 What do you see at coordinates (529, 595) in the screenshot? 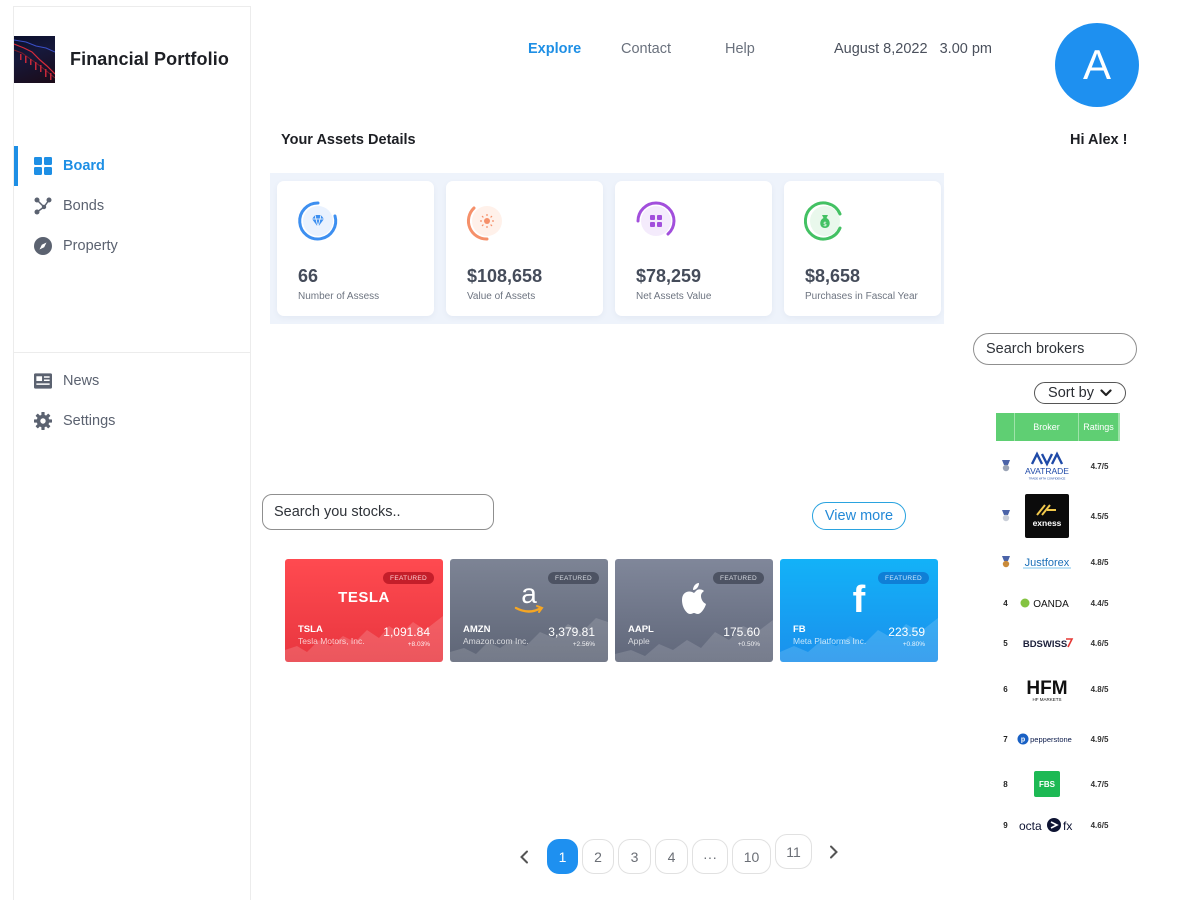
I see `logo-text: a` at bounding box center [529, 595].